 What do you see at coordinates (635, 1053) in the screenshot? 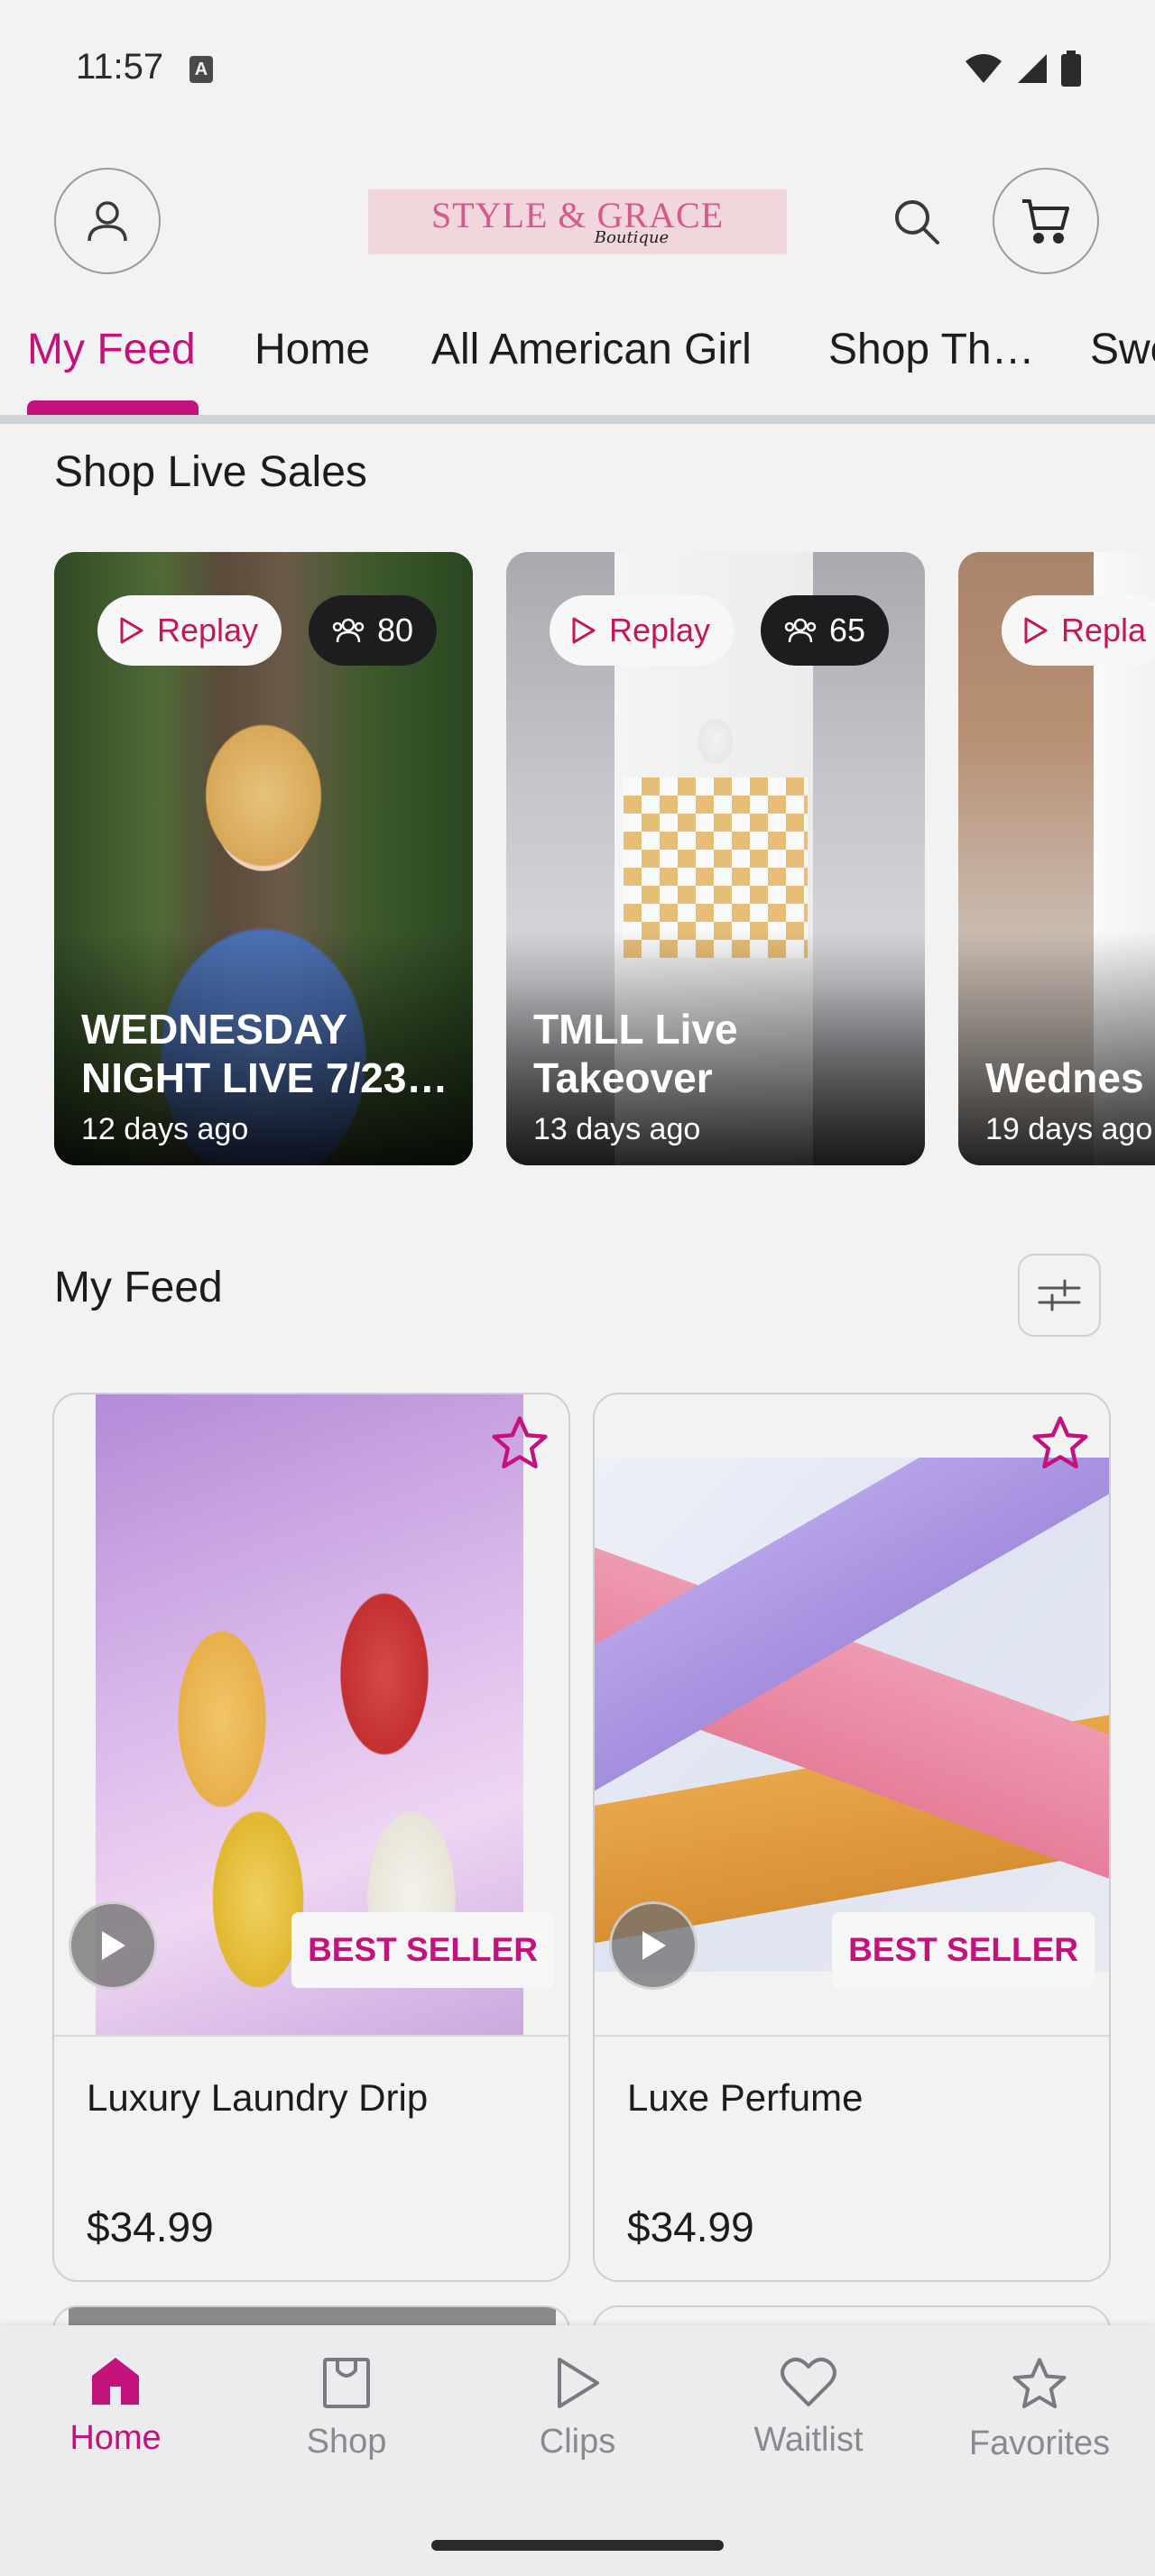
I see `live-card-title: TMLL Live Takeover` at bounding box center [635, 1053].